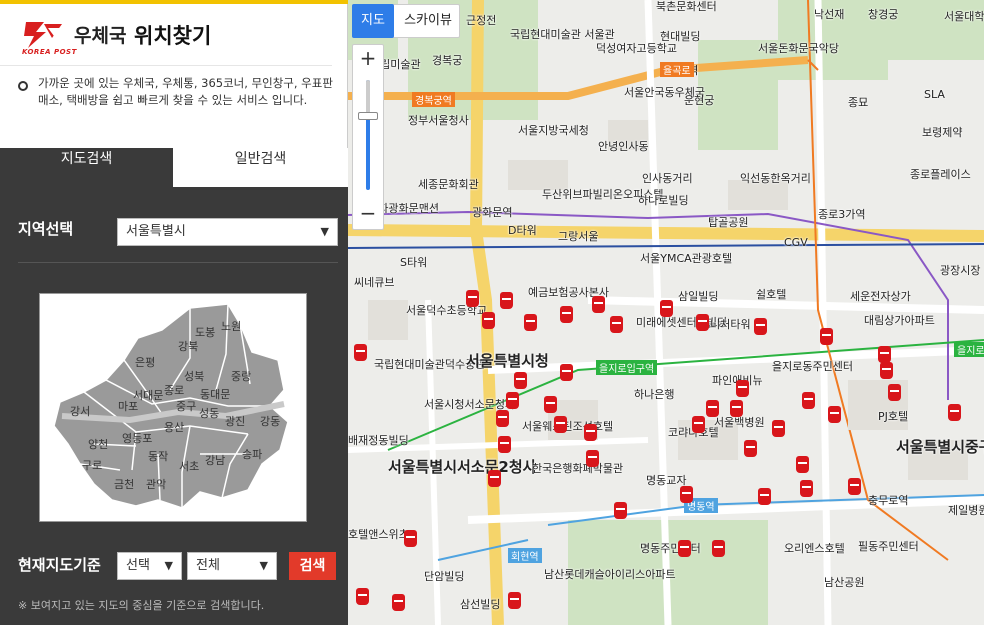  Describe the element at coordinates (232, 566) in the screenshot. I see `scope-select: 전체 ▼` at that location.